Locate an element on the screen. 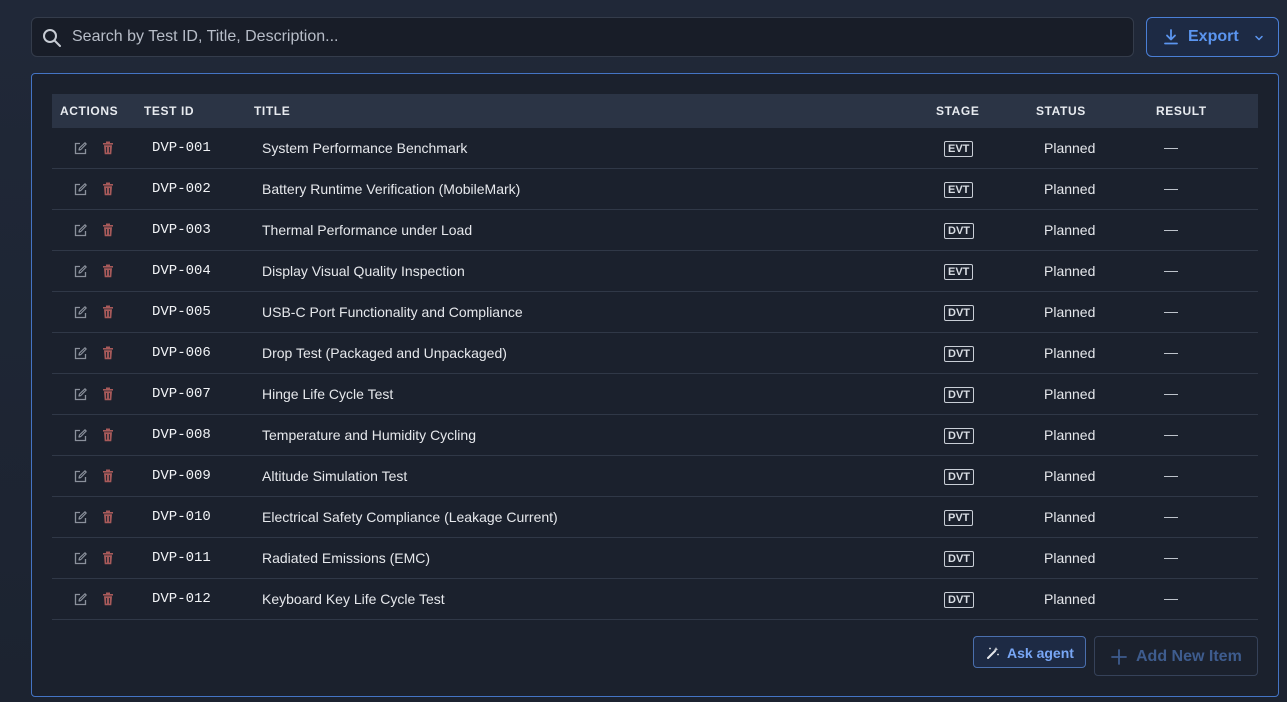 This screenshot has width=1287, height=702. test-id: DVP-007 is located at coordinates (181, 394).